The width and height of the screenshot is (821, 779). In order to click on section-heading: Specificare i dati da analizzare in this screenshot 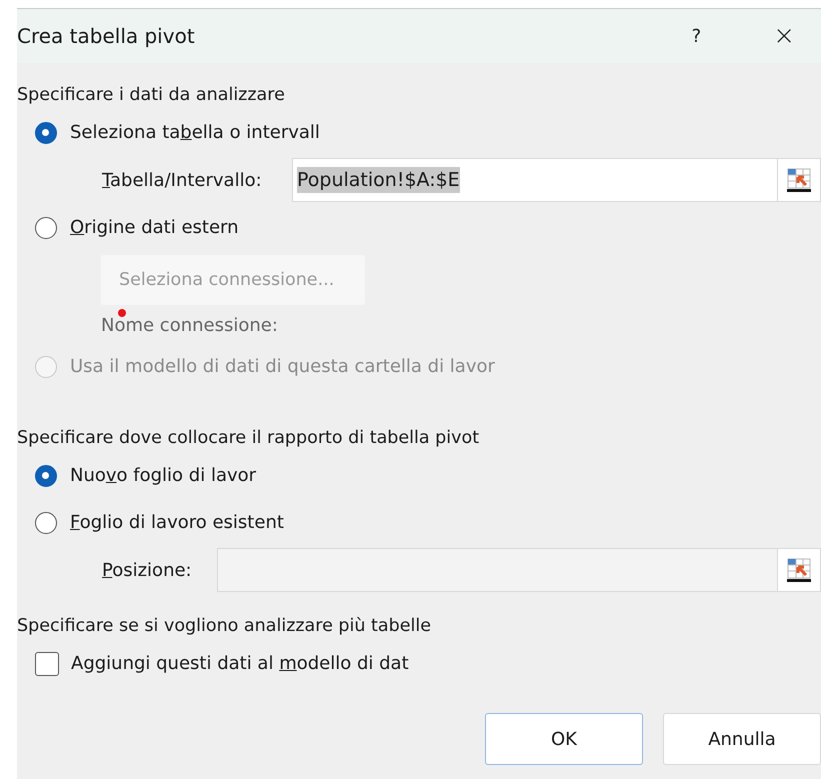, I will do `click(151, 96)`.